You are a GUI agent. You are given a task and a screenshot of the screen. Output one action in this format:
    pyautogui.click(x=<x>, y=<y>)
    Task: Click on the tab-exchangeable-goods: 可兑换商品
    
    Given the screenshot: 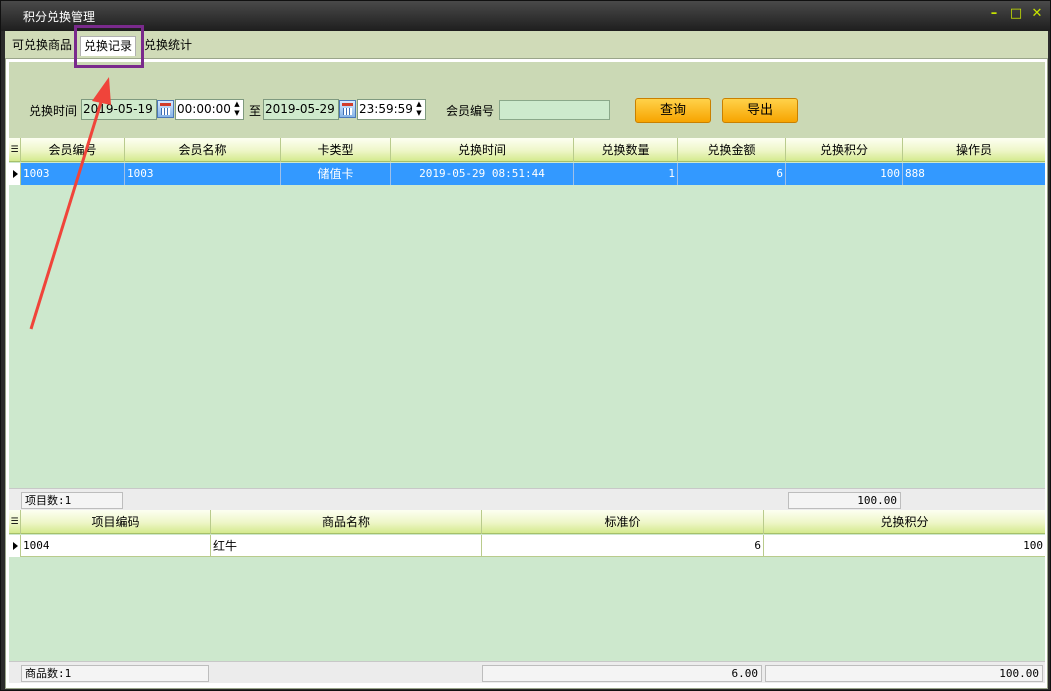 What is the action you would take?
    pyautogui.click(x=42, y=46)
    